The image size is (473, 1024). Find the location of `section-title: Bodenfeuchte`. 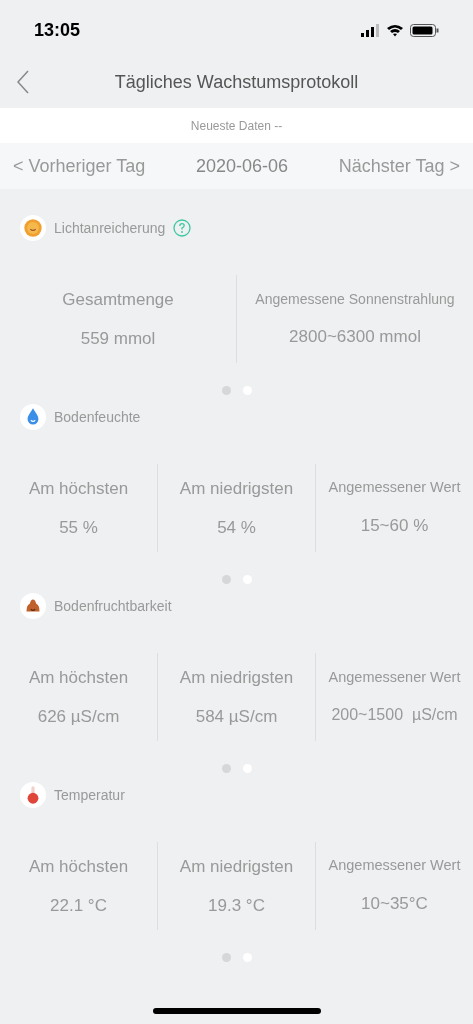

section-title: Bodenfeuchte is located at coordinates (97, 417).